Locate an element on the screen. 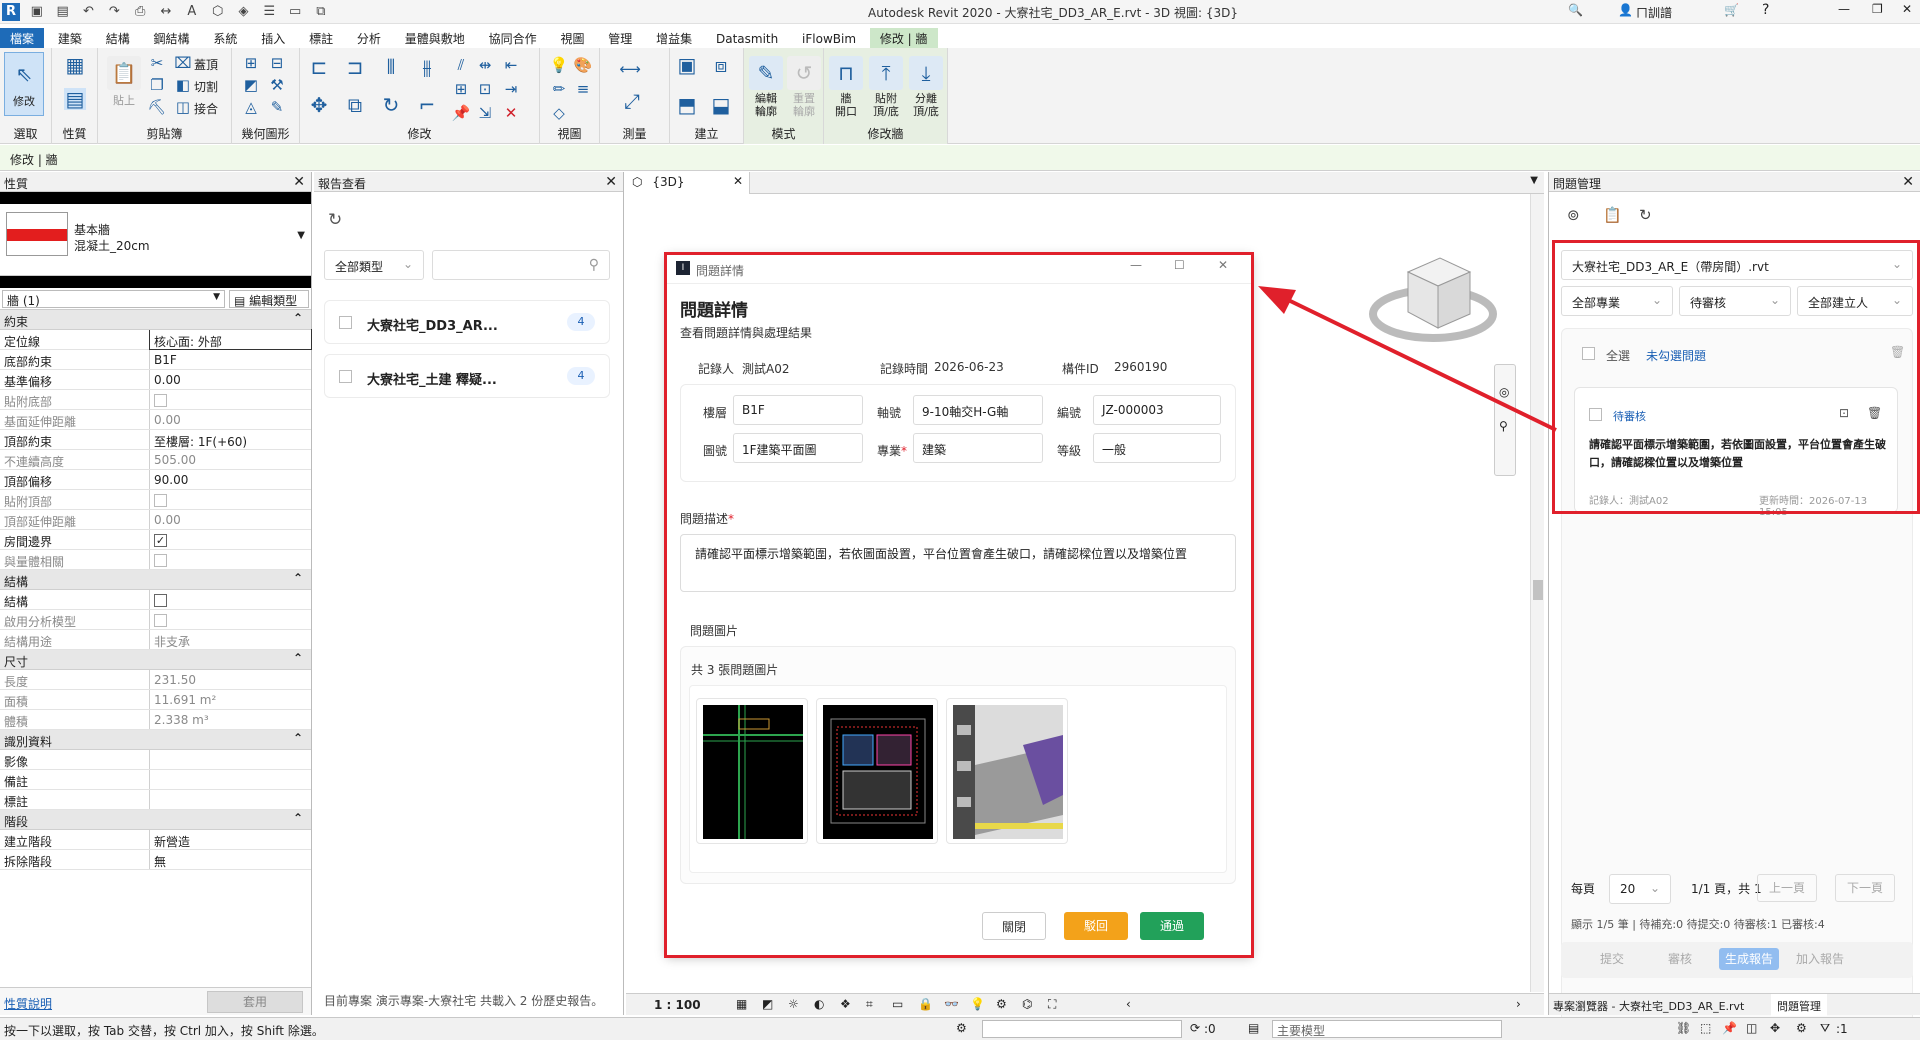  prev-page-button: 上一頁 is located at coordinates (1787, 888).